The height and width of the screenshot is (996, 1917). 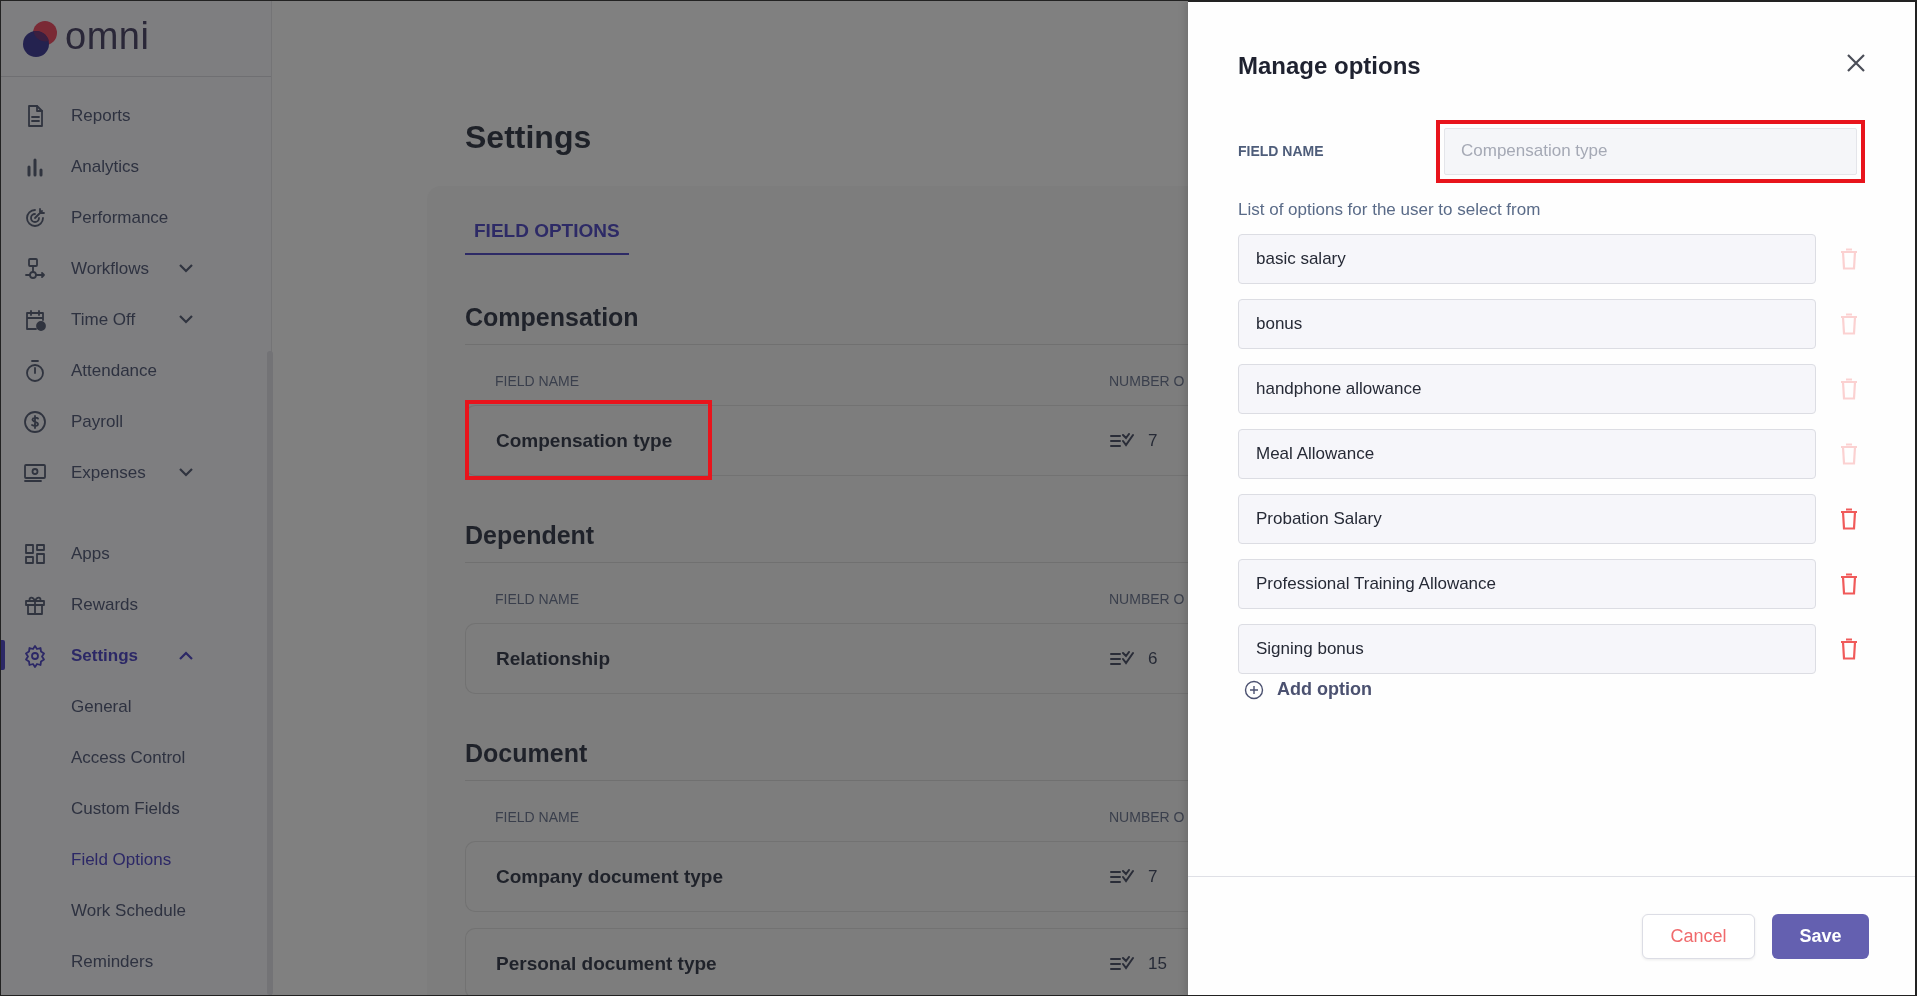 What do you see at coordinates (1153, 658) in the screenshot?
I see `option-count: 6` at bounding box center [1153, 658].